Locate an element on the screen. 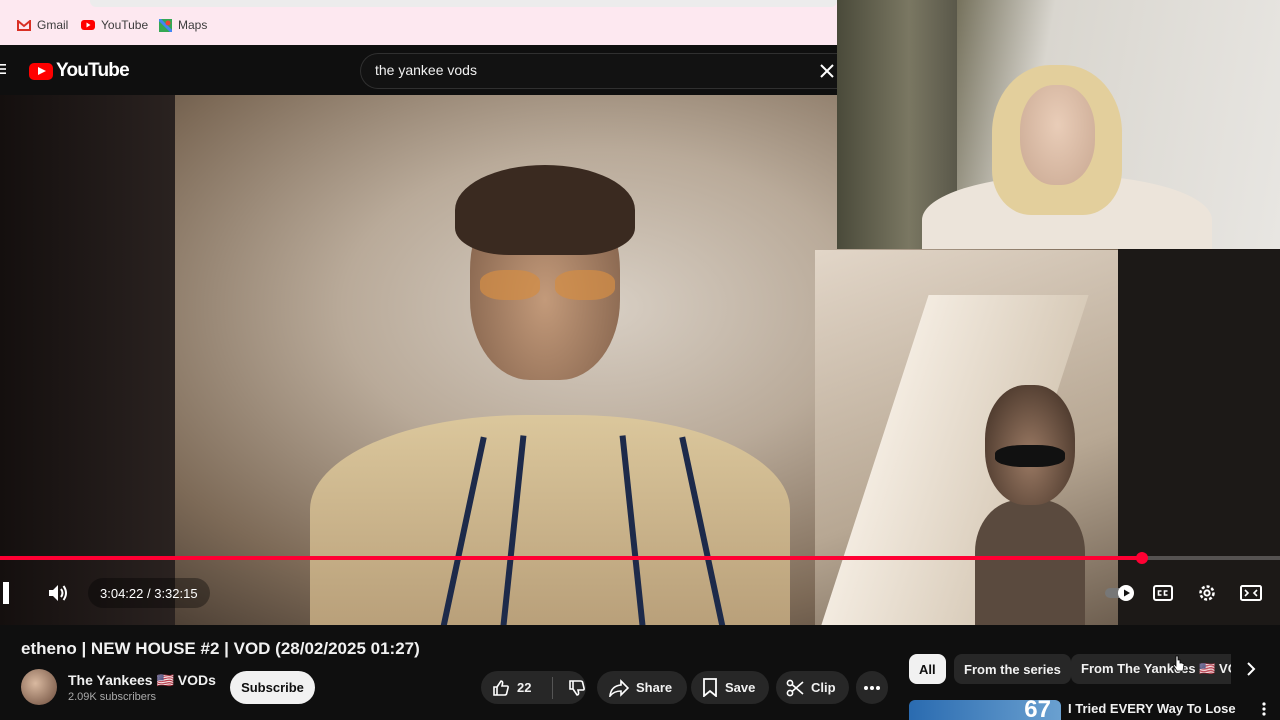 Image resolution: width=1280 pixels, height=720 pixels. share-icon is located at coordinates (619, 687).